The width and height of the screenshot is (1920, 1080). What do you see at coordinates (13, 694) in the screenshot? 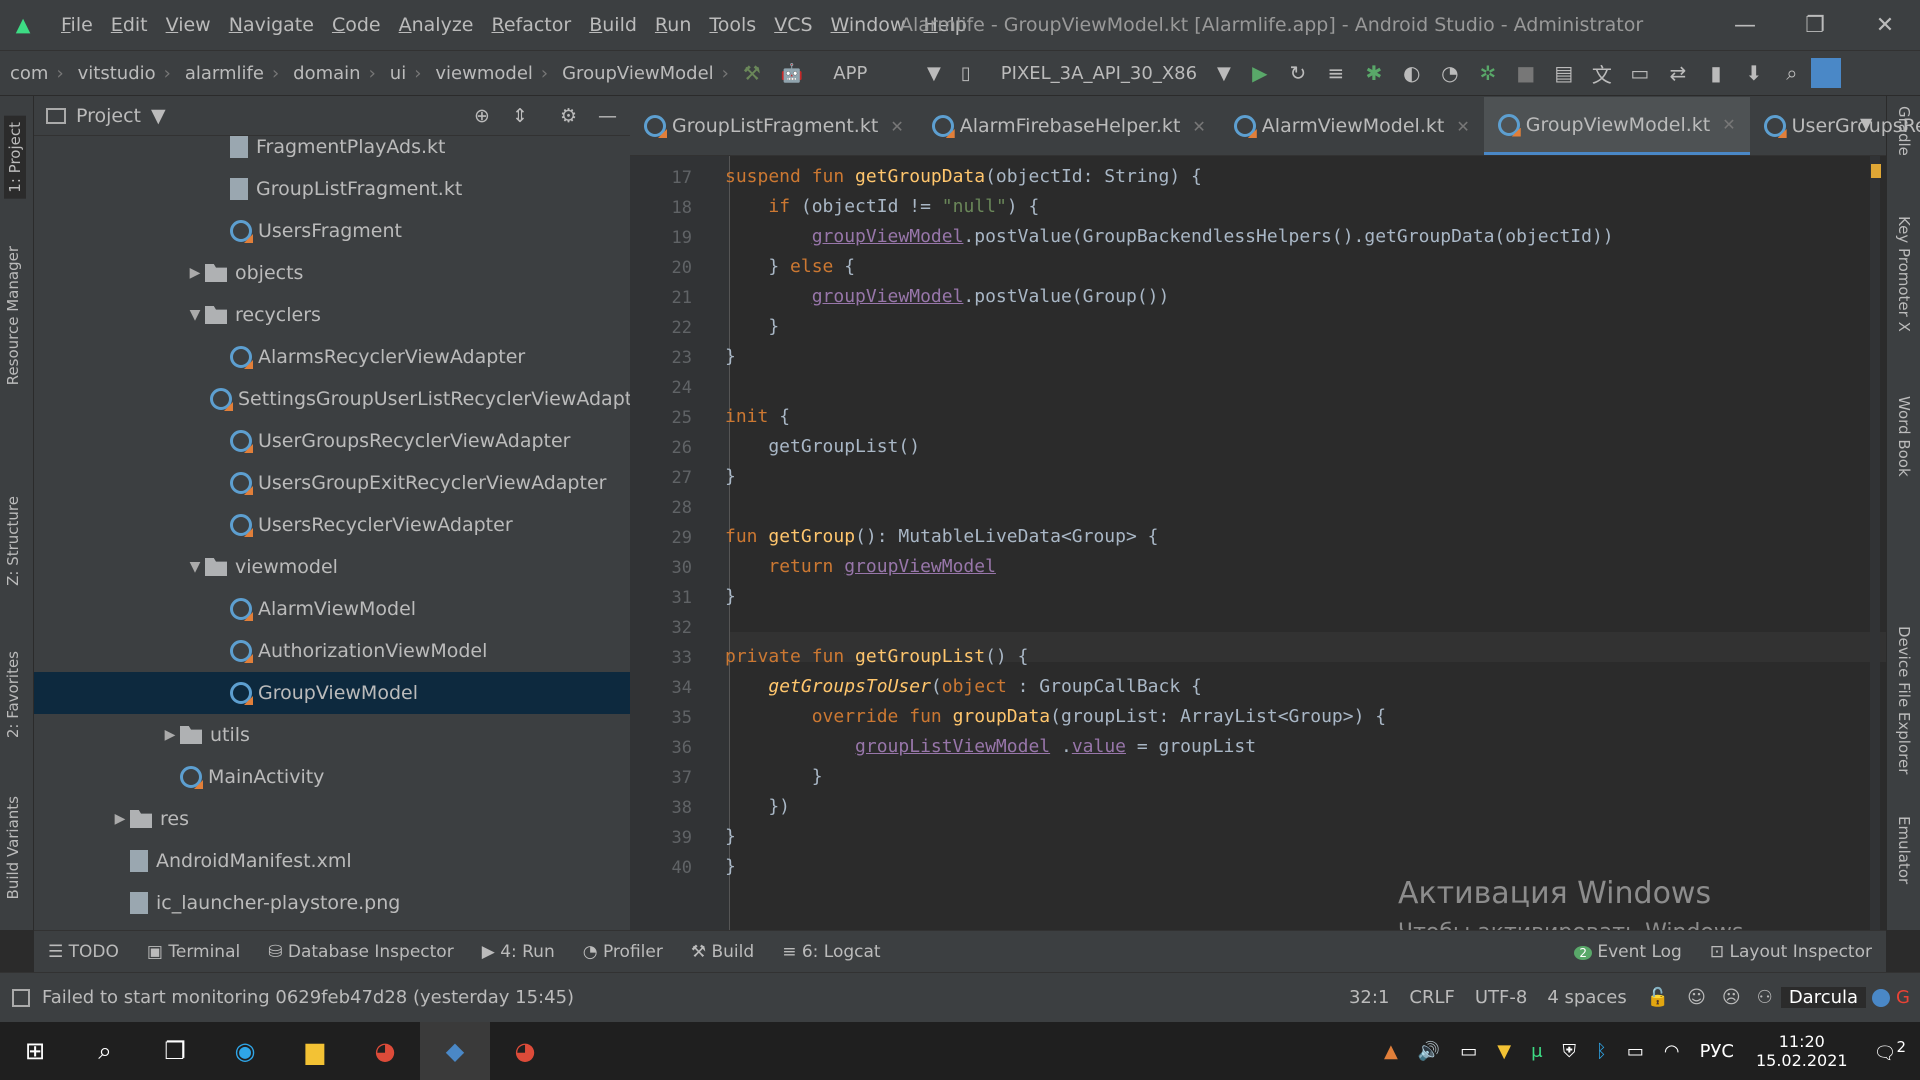
I see `side-tab-favorites: 2: Favorites` at bounding box center [13, 694].